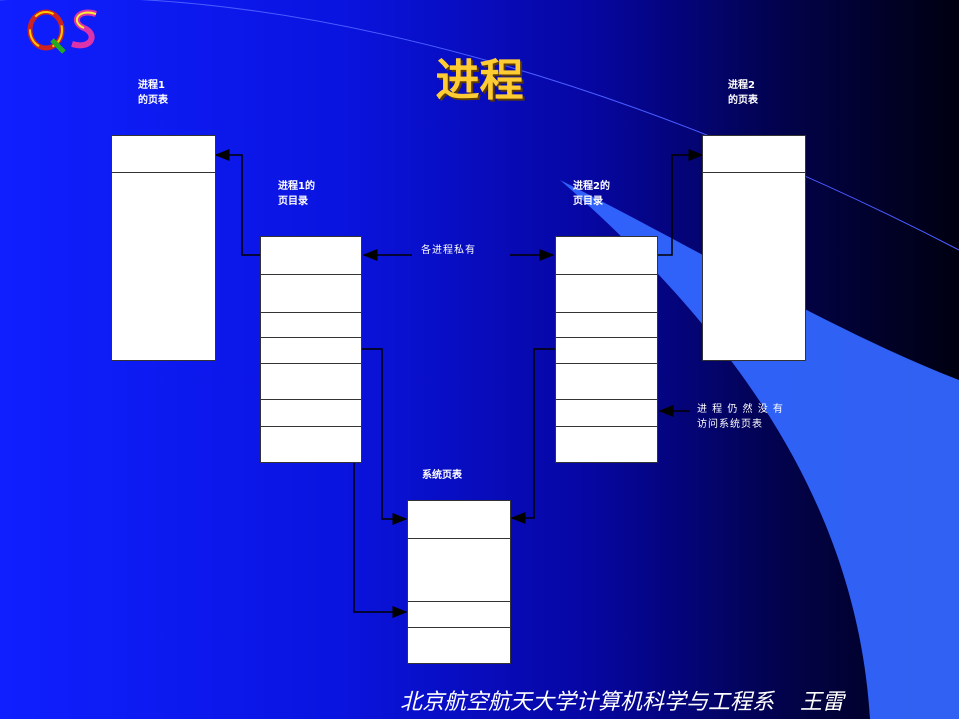 This screenshot has width=959, height=719. I want to click on p1-page-dir-label: 进程1的 页目录, so click(296, 194).